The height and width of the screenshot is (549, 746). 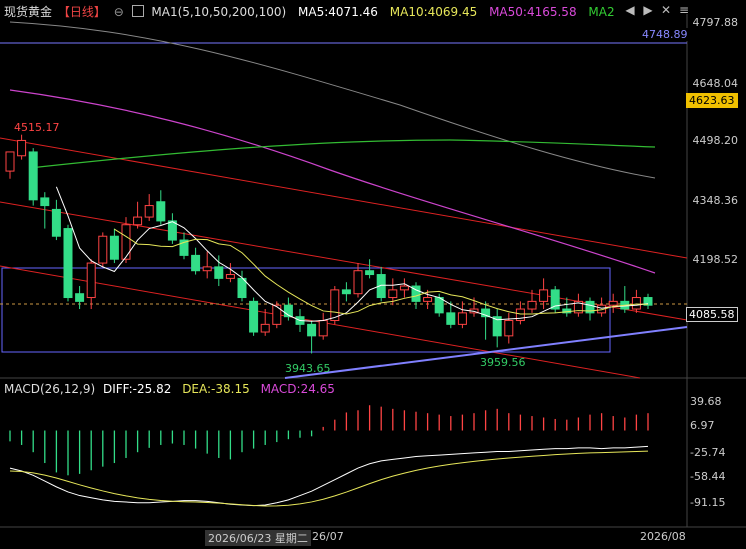 What do you see at coordinates (684, 10) in the screenshot?
I see `menu-icon: ≡` at bounding box center [684, 10].